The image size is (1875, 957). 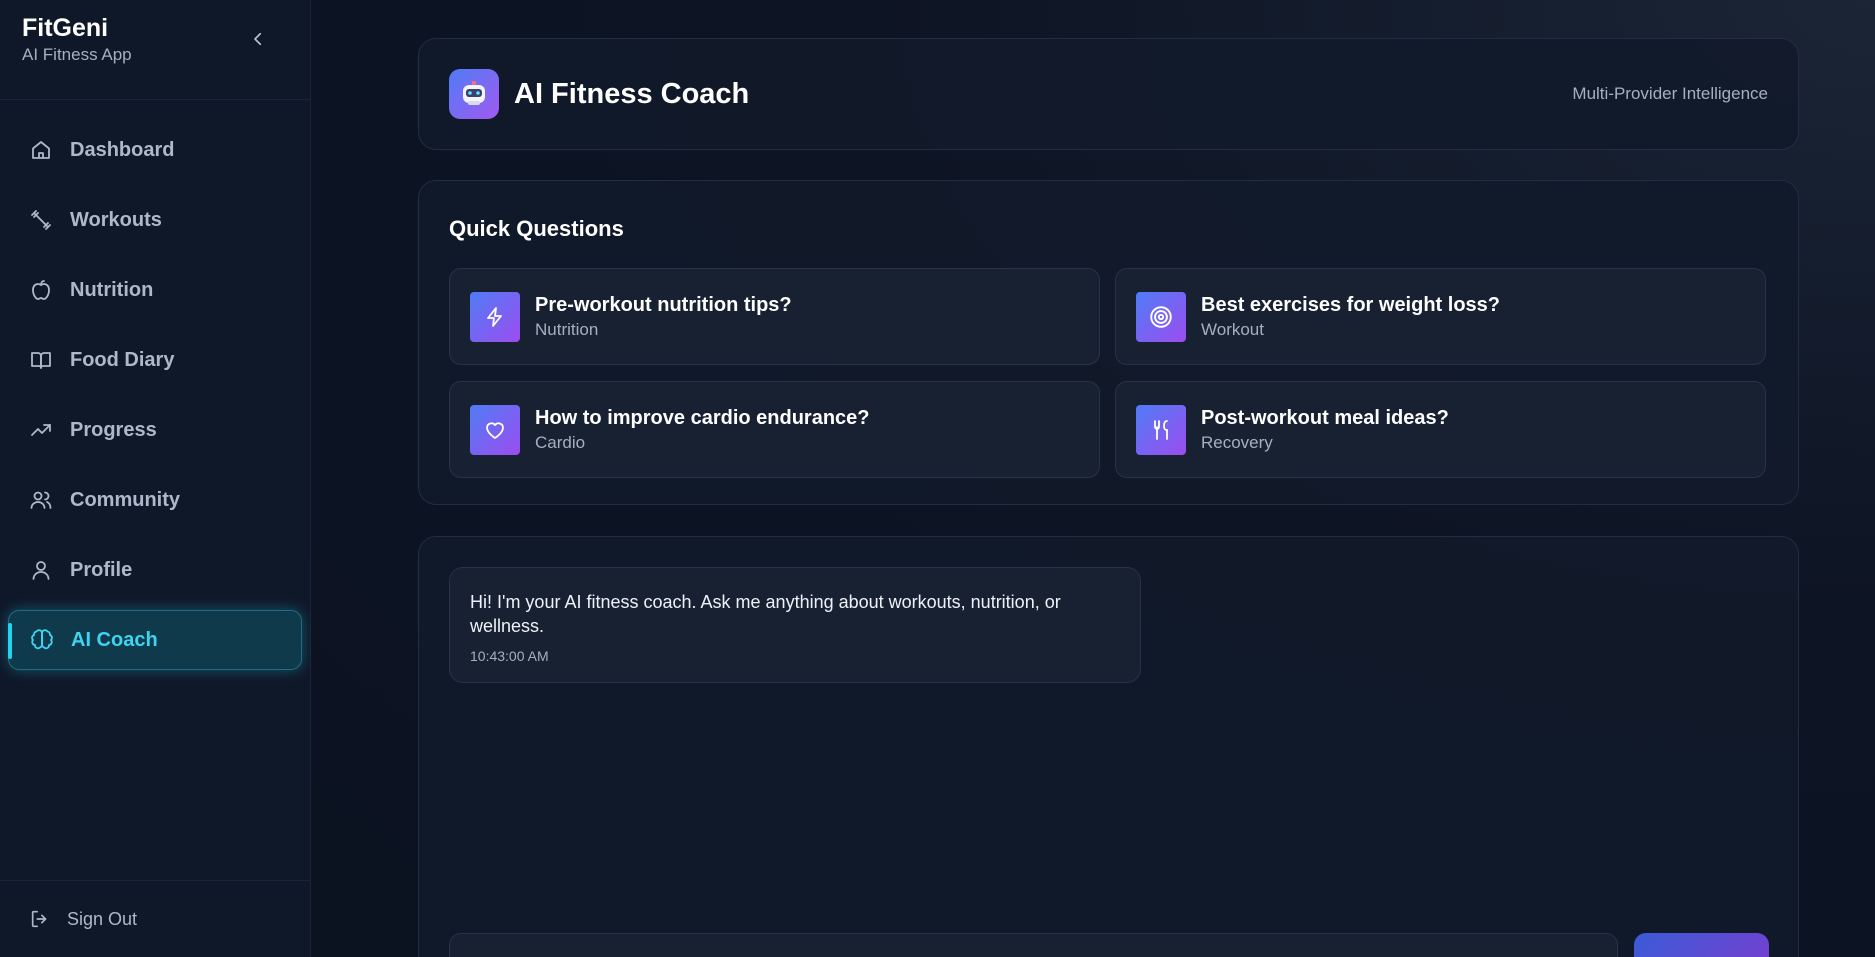 I want to click on sidebar-item-label: Progress, so click(x=113, y=429).